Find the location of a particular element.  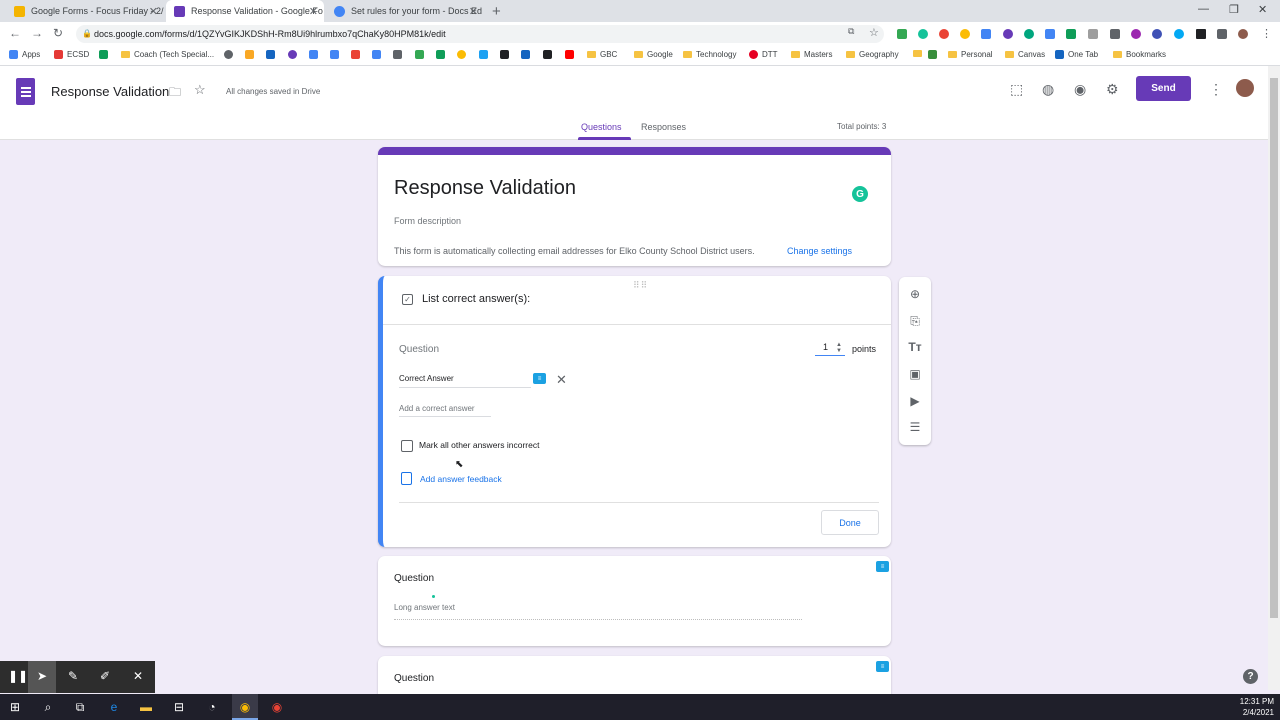

search-icon: ⌕ is located at coordinates (48, 707).